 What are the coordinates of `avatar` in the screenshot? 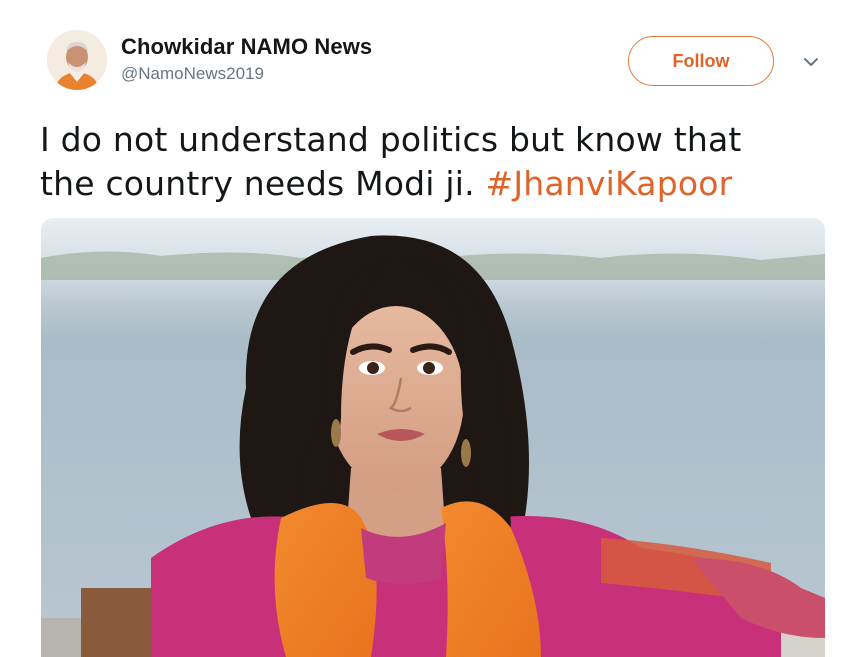 It's located at (77, 60).